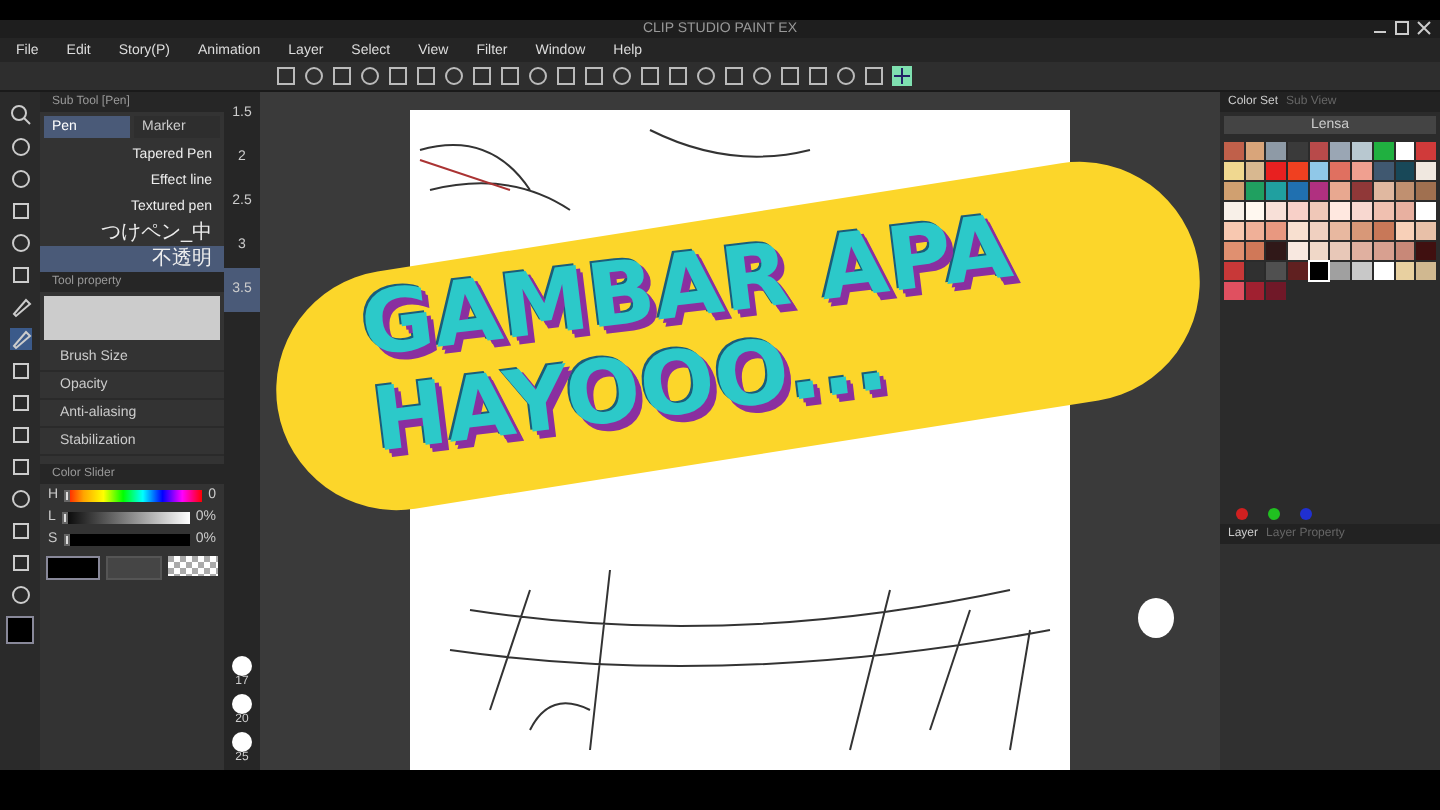 This screenshot has width=1440, height=810. Describe the element at coordinates (902, 76) in the screenshot. I see `grid-icon` at that location.